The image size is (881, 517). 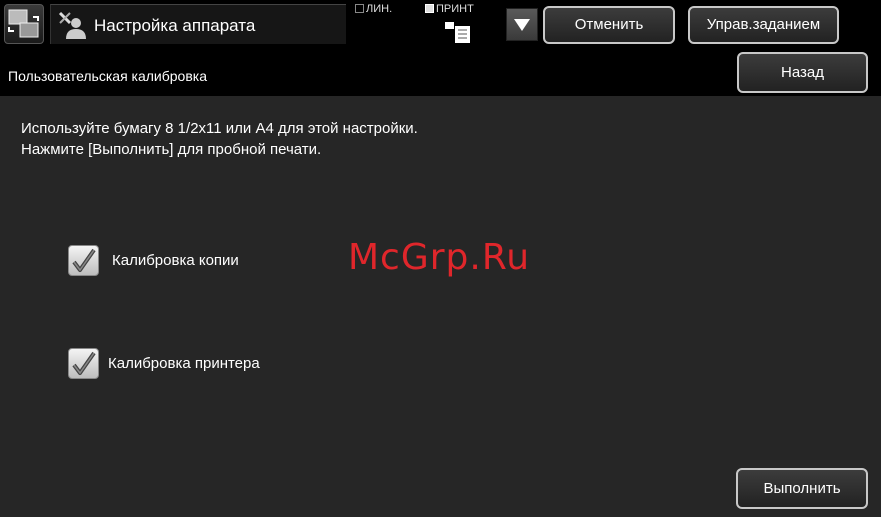 What do you see at coordinates (107, 76) in the screenshot?
I see `section-title: Пользовательская калибровка` at bounding box center [107, 76].